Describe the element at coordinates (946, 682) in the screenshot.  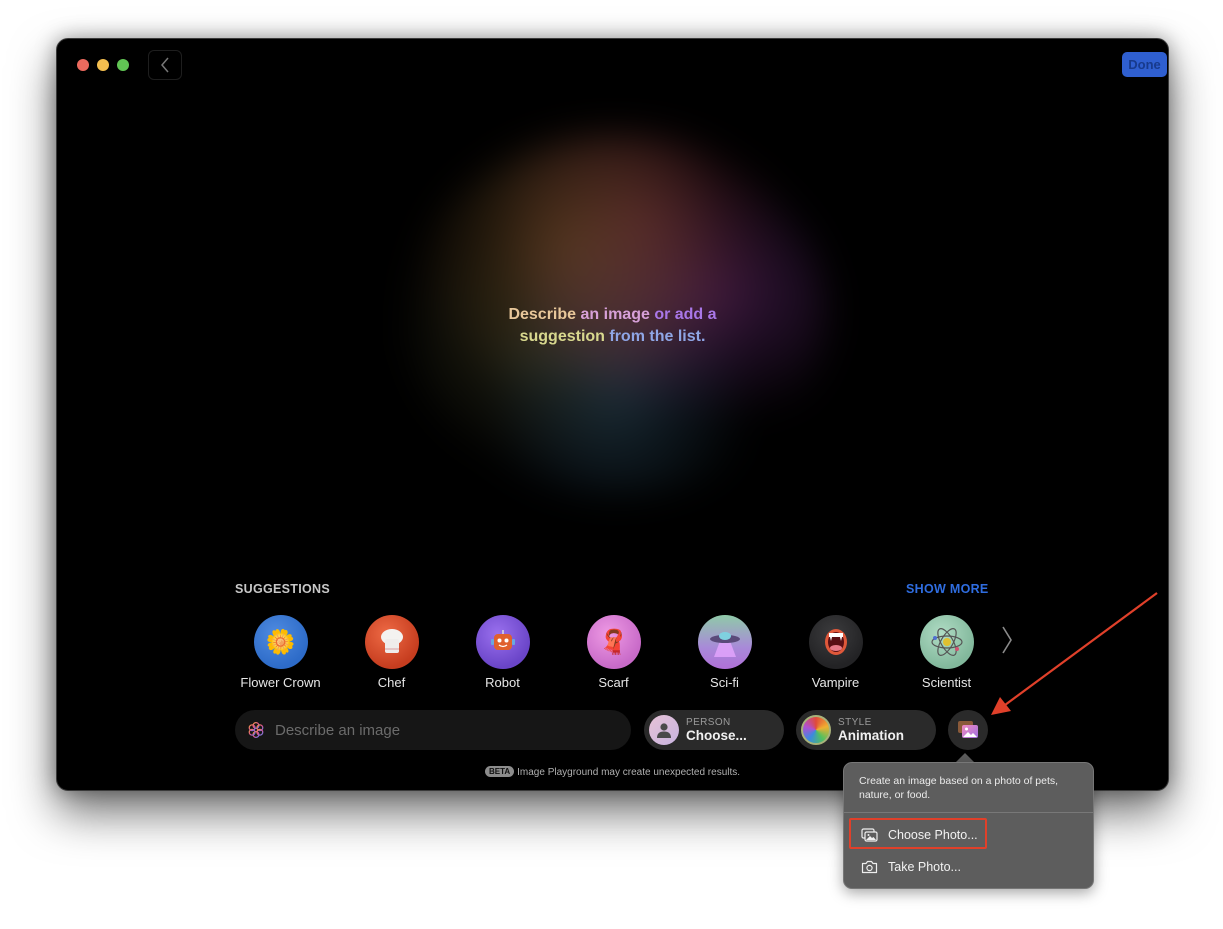
I see `suggestion-label: Scientist` at that location.